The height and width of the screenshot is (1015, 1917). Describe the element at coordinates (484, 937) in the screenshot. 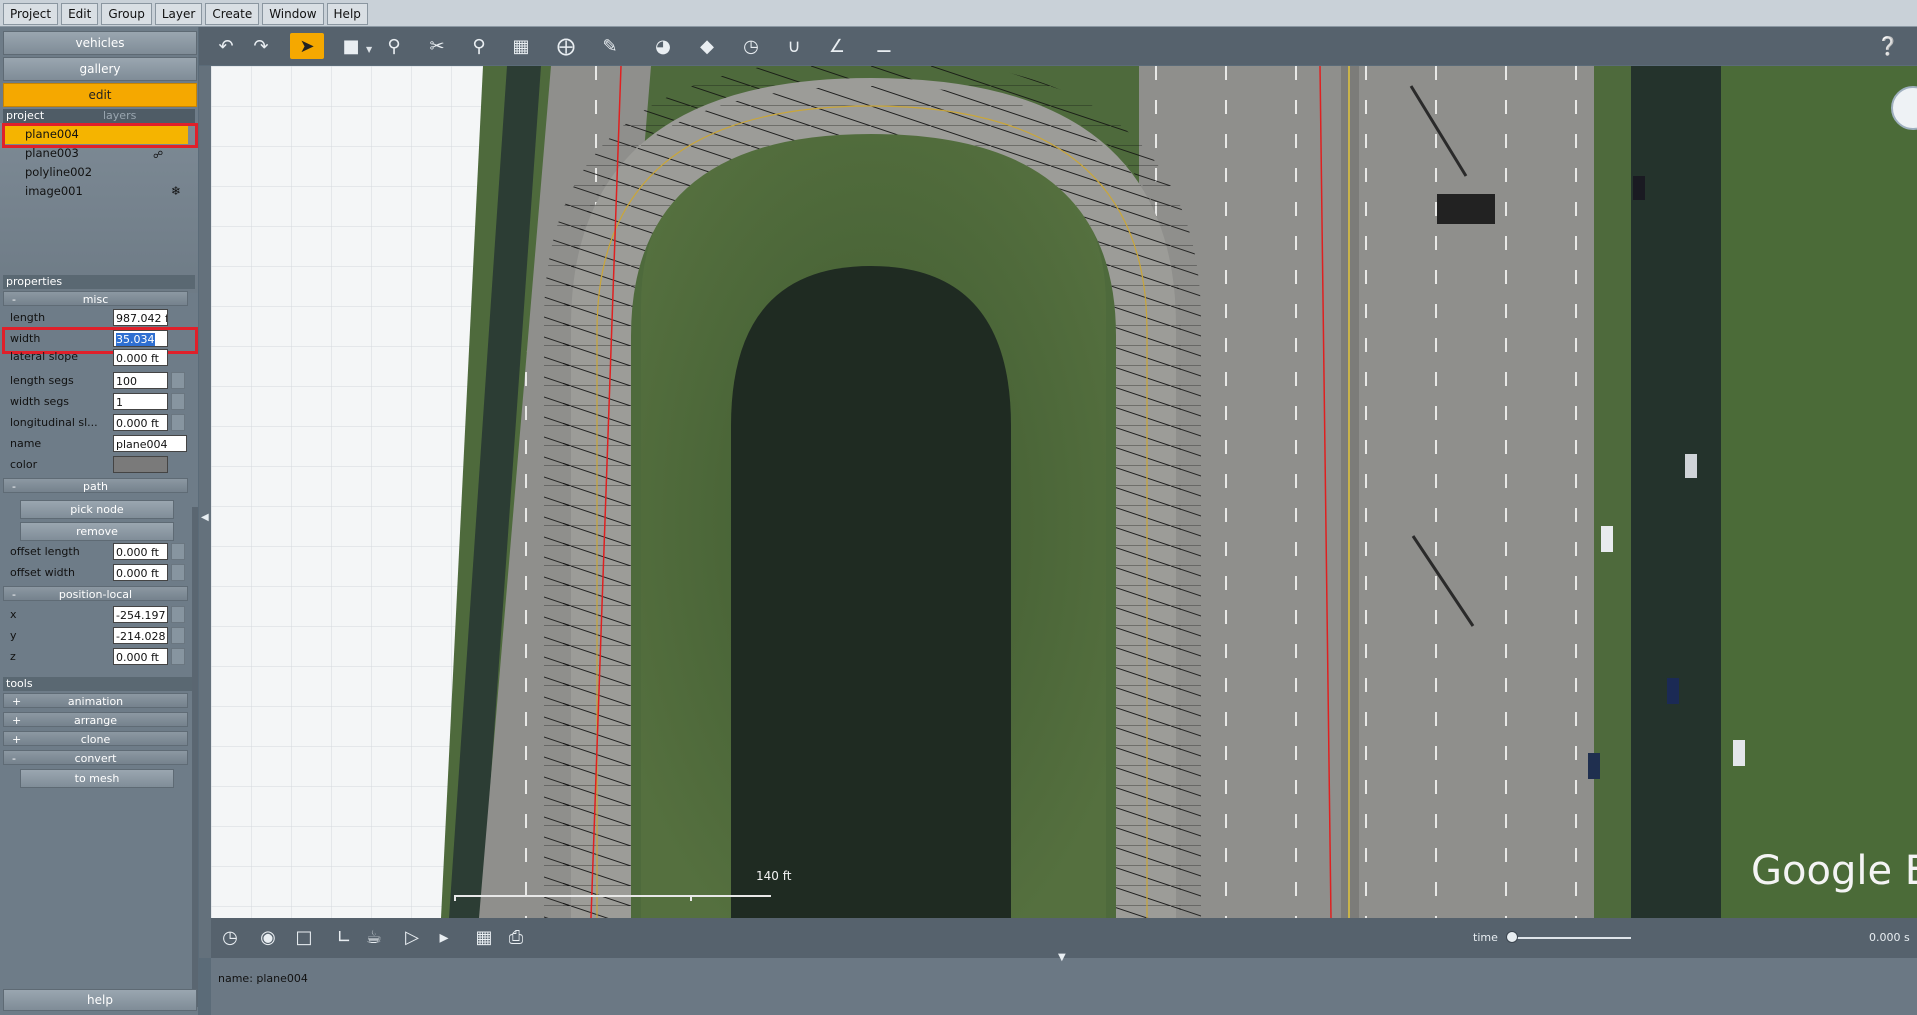

I see `layout-icon: ▦` at that location.